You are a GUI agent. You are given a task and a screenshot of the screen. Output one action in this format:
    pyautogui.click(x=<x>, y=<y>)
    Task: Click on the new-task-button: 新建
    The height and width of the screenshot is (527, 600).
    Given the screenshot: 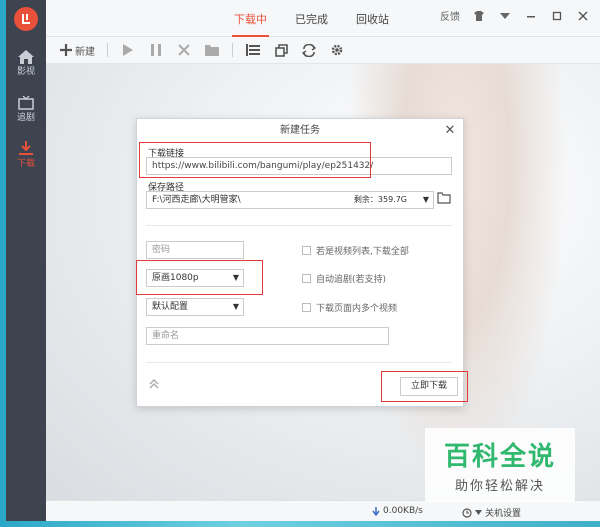 What is the action you would take?
    pyautogui.click(x=77, y=50)
    